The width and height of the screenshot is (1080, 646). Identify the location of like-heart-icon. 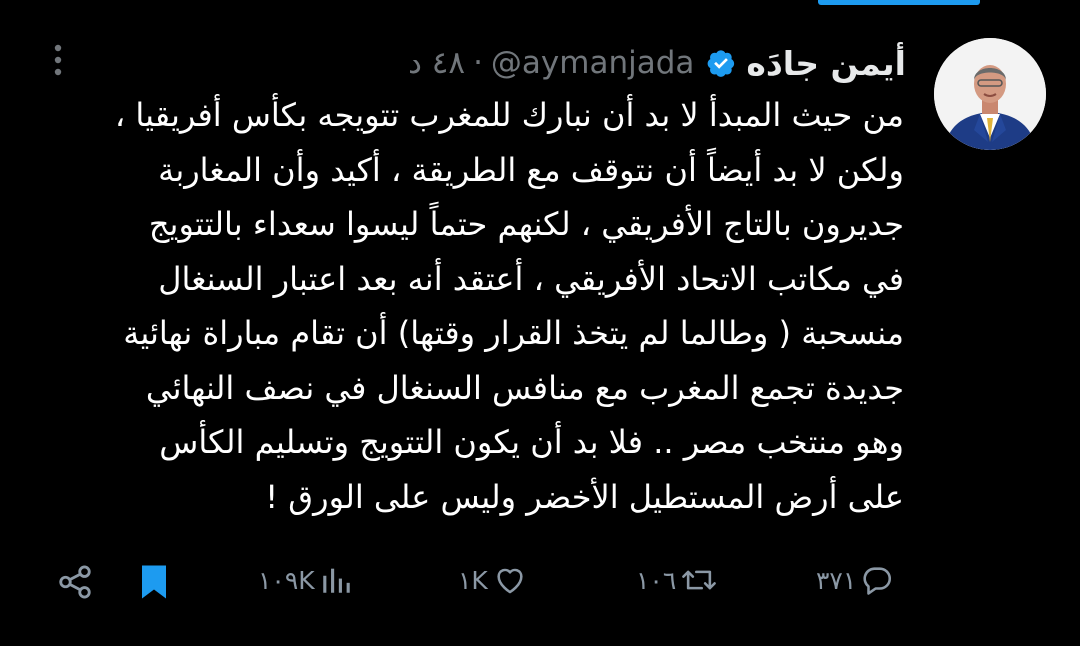
(510, 580).